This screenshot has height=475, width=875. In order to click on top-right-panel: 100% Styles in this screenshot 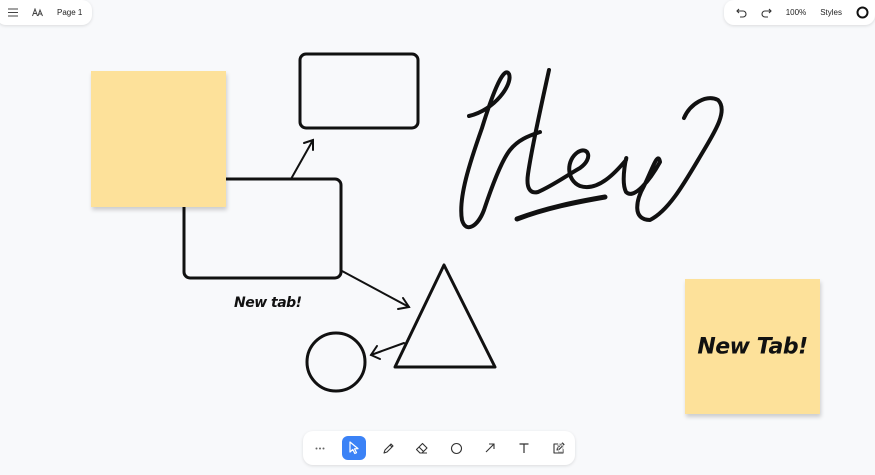, I will do `click(799, 12)`.